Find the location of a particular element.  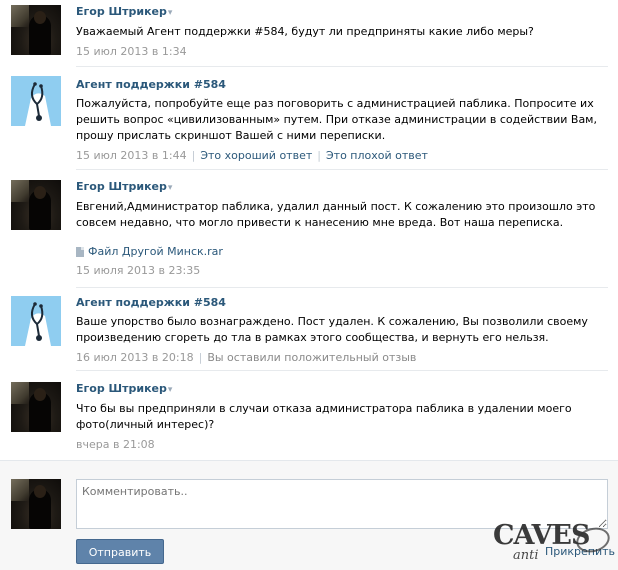

watermark-logo: CAVES is located at coordinates (542, 535).